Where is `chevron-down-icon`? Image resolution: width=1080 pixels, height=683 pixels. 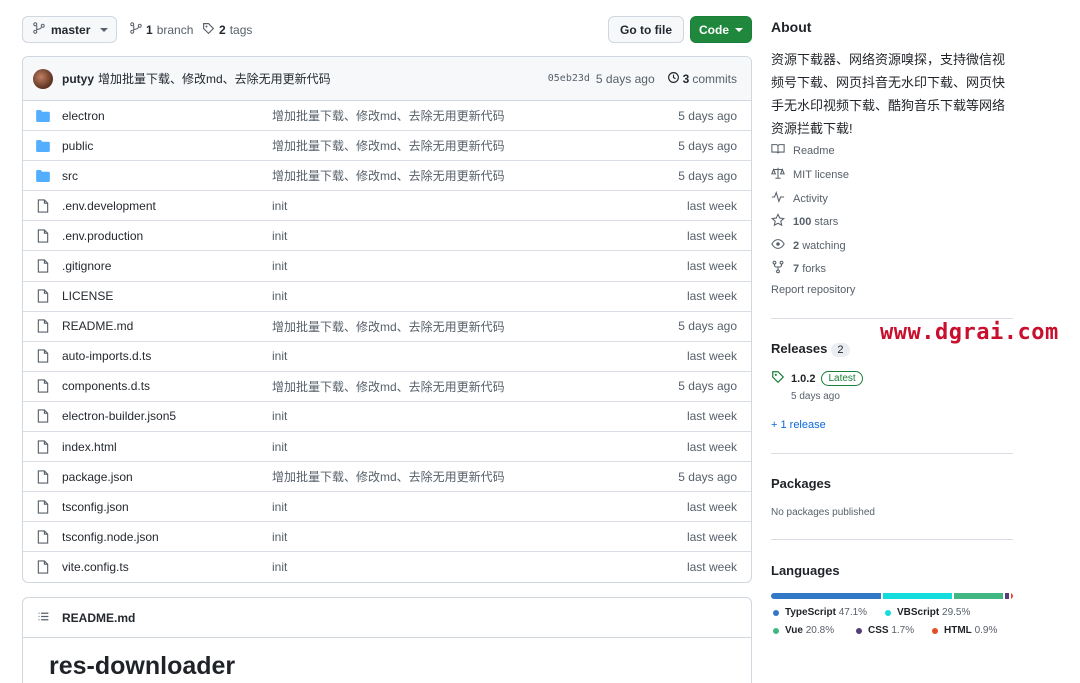 chevron-down-icon is located at coordinates (739, 29).